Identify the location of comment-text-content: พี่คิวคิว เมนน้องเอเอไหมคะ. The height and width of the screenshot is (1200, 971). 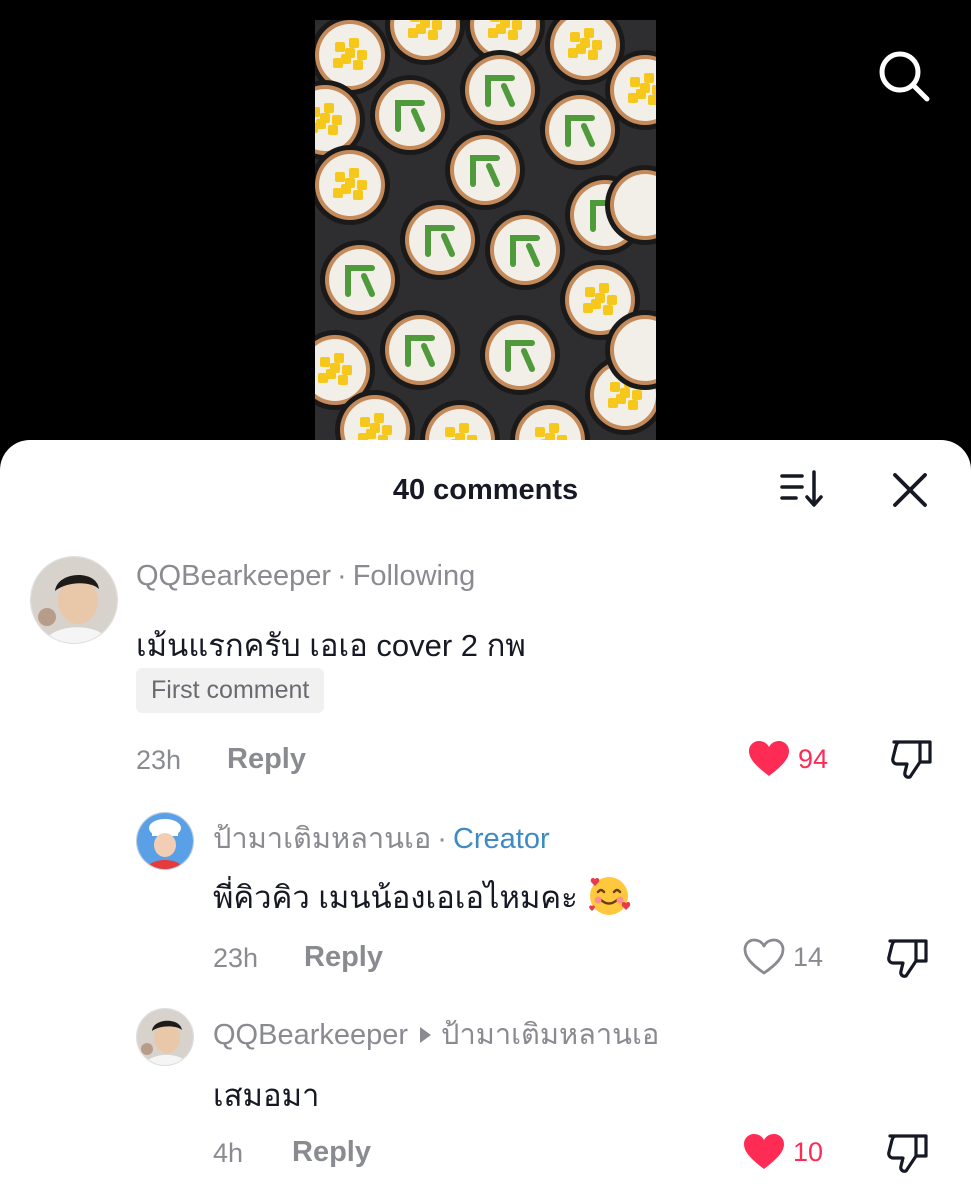
(395, 897).